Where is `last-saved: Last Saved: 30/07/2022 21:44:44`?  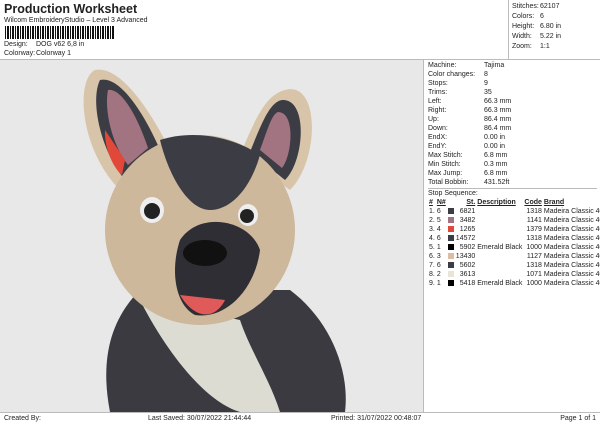
last-saved: Last Saved: 30/07/2022 21:44:44 is located at coordinates (200, 418).